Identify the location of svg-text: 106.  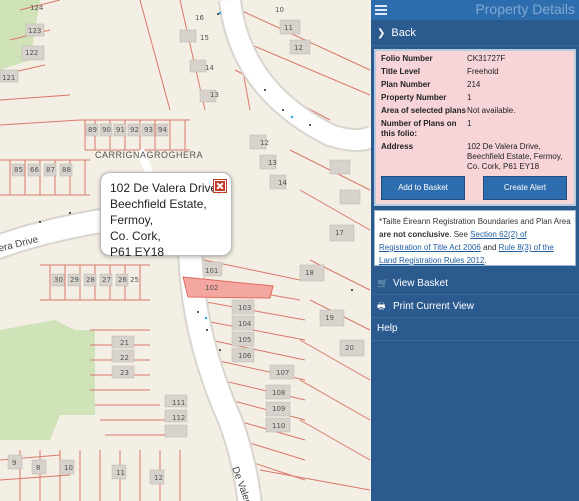
(245, 356).